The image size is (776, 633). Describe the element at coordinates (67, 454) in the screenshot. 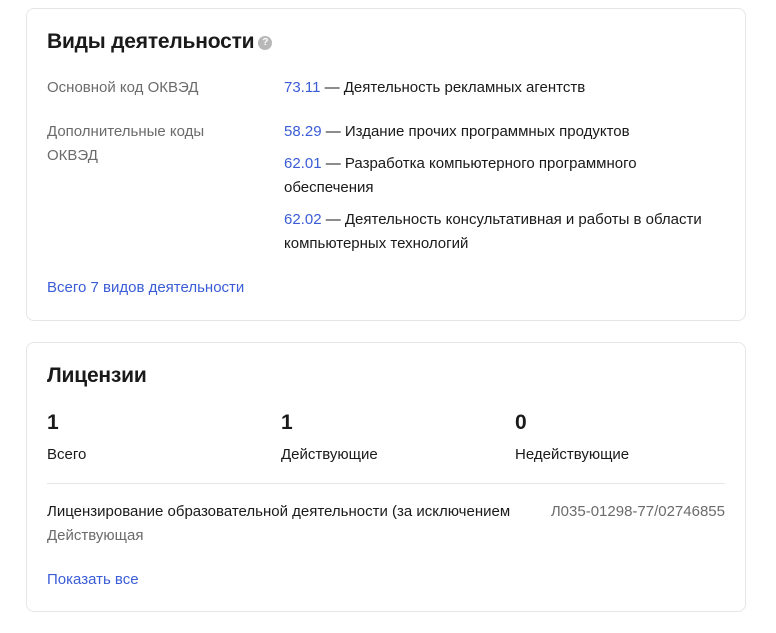

I see `stat-total-label: Всего` at that location.